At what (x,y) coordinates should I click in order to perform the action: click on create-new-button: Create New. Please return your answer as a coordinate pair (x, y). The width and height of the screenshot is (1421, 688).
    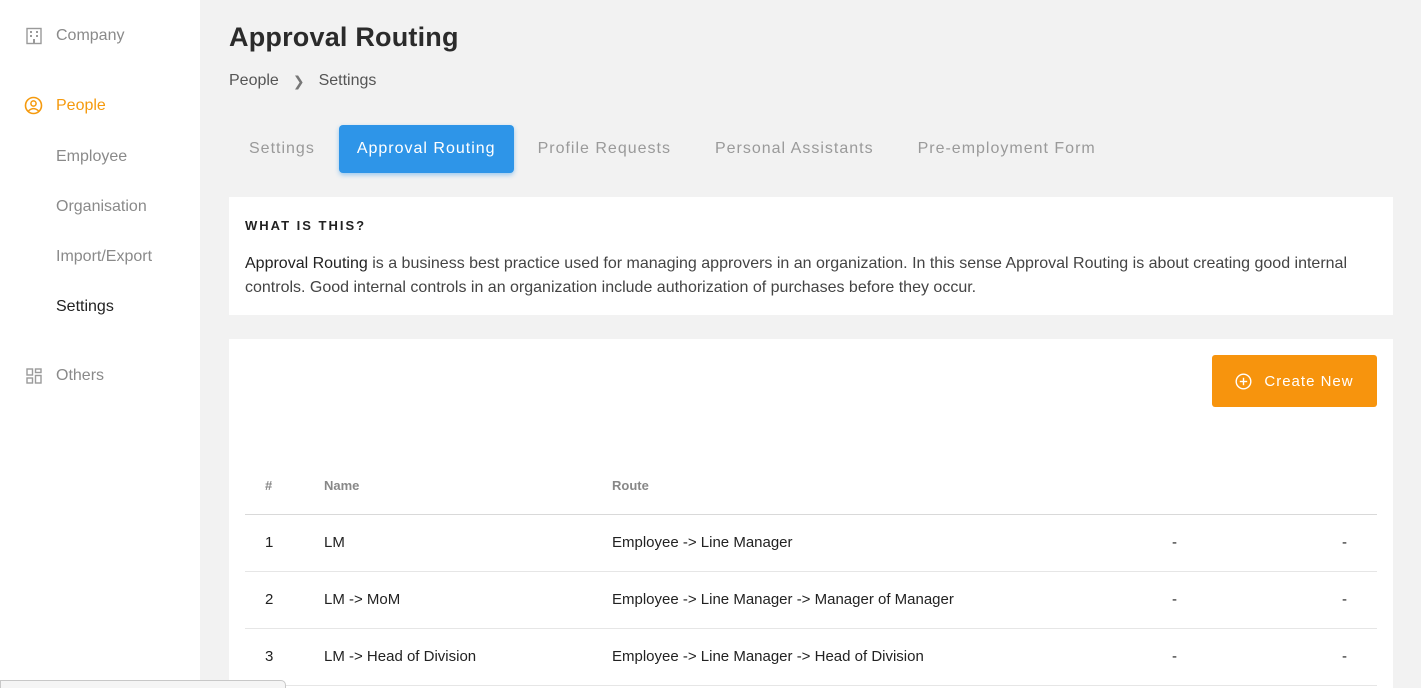
    Looking at the image, I should click on (1294, 381).